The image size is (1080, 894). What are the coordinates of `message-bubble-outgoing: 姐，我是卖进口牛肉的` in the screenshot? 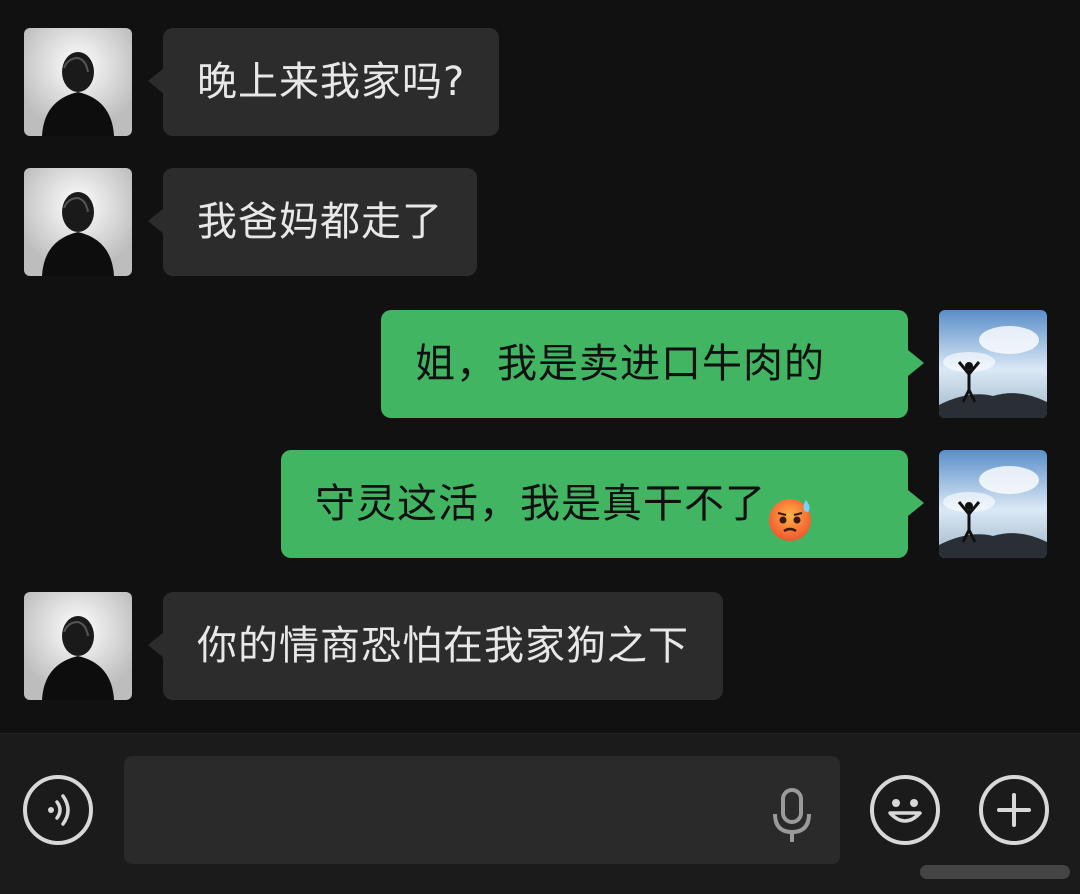 It's located at (644, 364).